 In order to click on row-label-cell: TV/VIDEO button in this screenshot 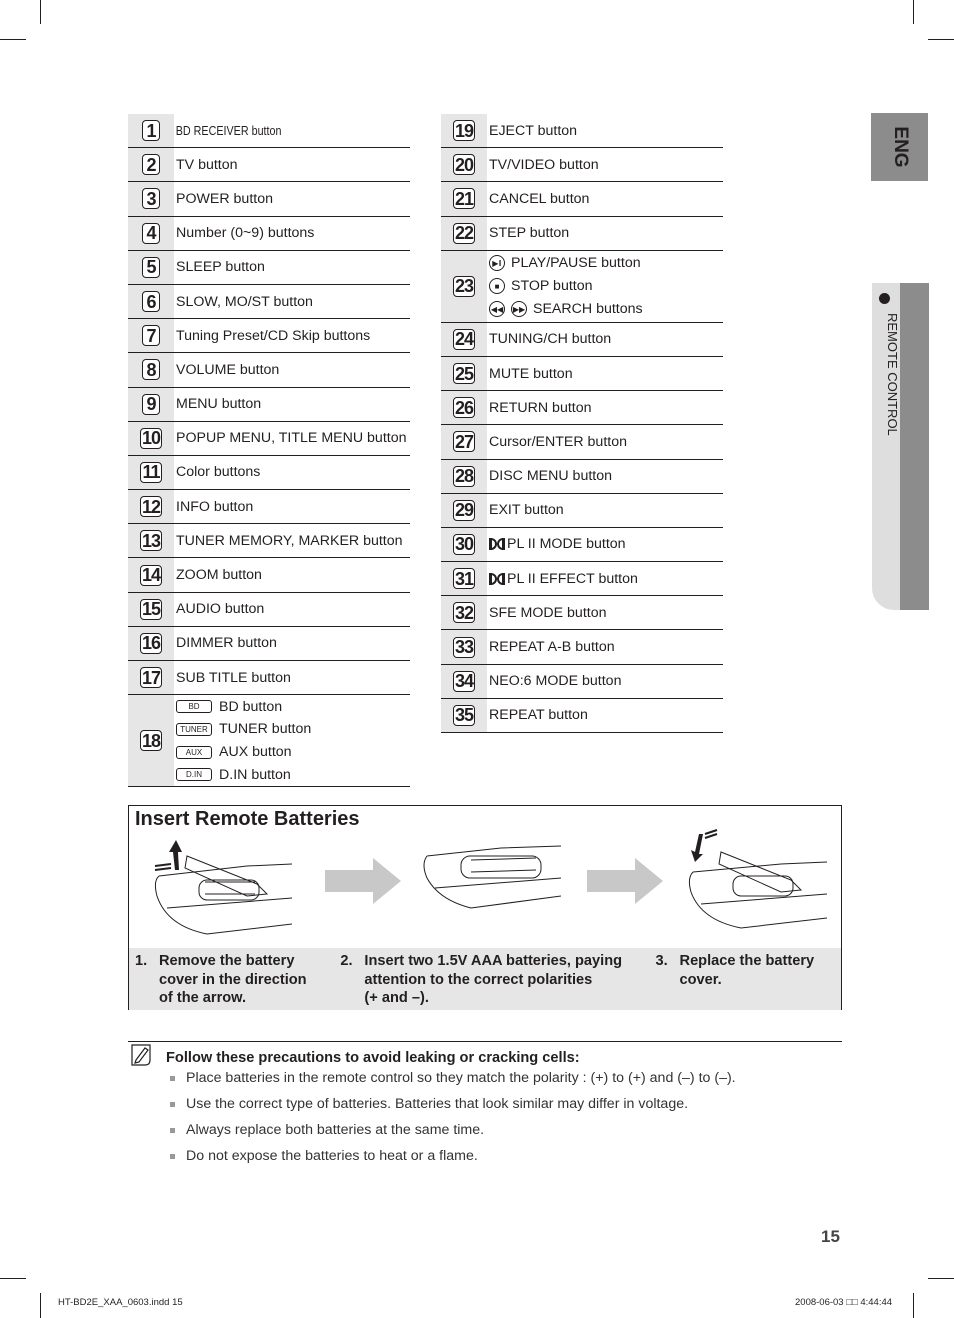, I will do `click(605, 164)`.